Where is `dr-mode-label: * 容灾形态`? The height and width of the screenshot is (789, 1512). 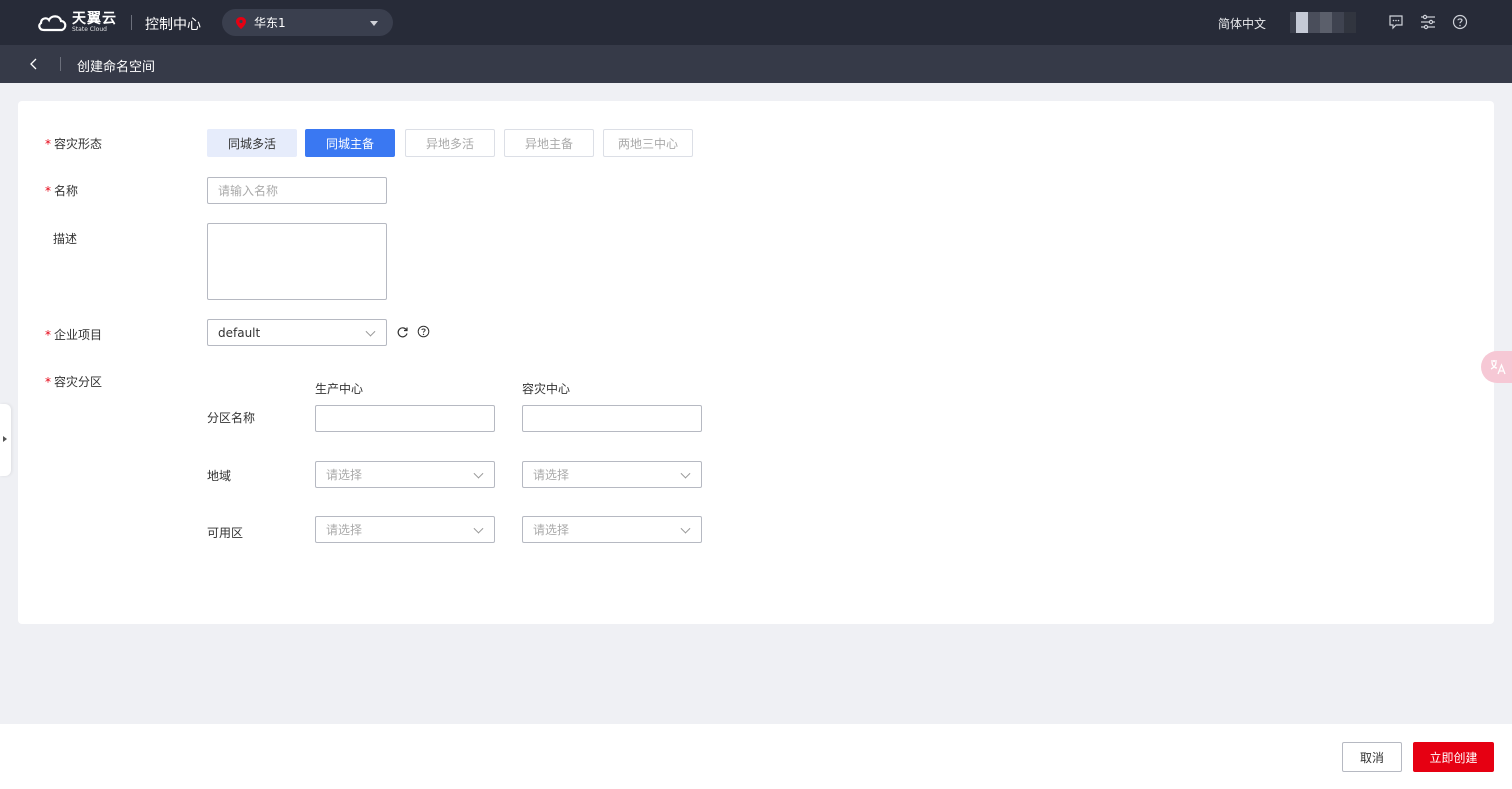 dr-mode-label: * 容灾形态 is located at coordinates (74, 144).